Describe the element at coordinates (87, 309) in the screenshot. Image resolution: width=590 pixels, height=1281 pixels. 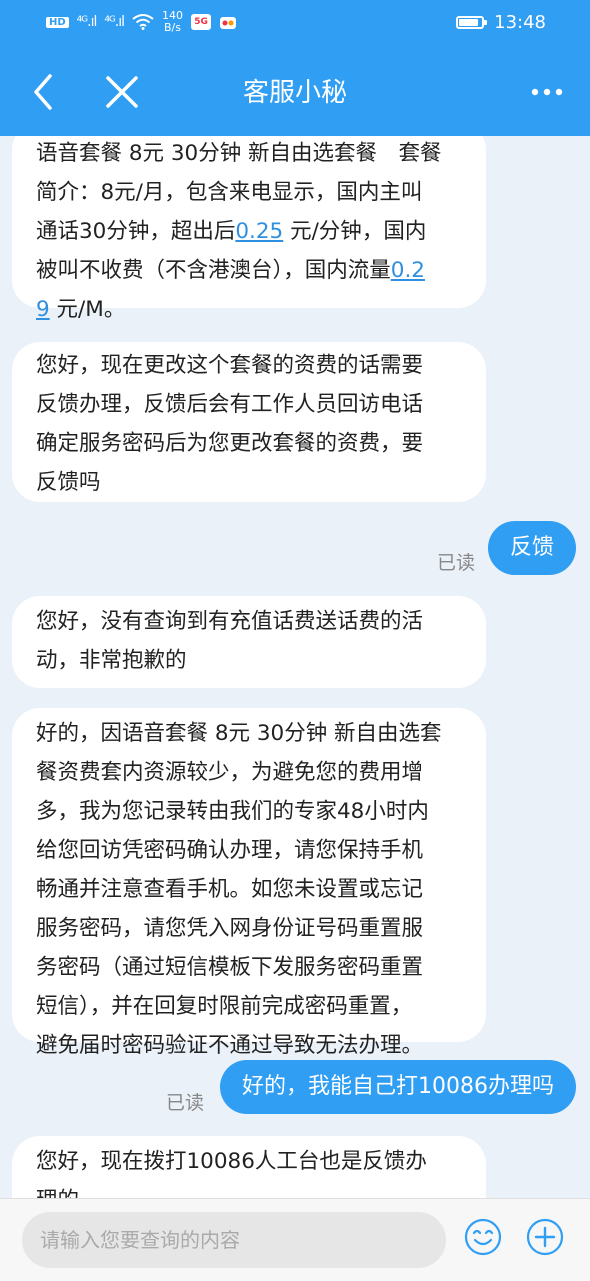
I see `message-text: 元/M。` at that location.